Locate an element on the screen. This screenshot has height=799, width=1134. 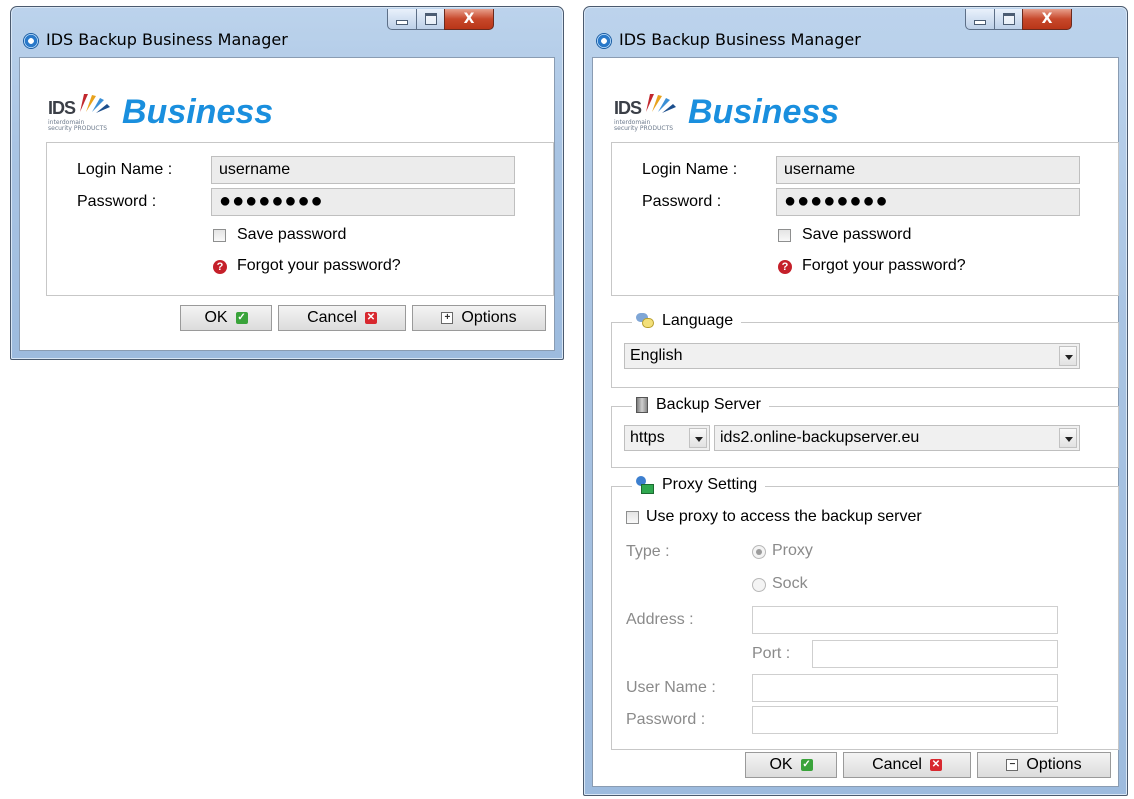
proxy-address-label: Address : is located at coordinates (660, 619).